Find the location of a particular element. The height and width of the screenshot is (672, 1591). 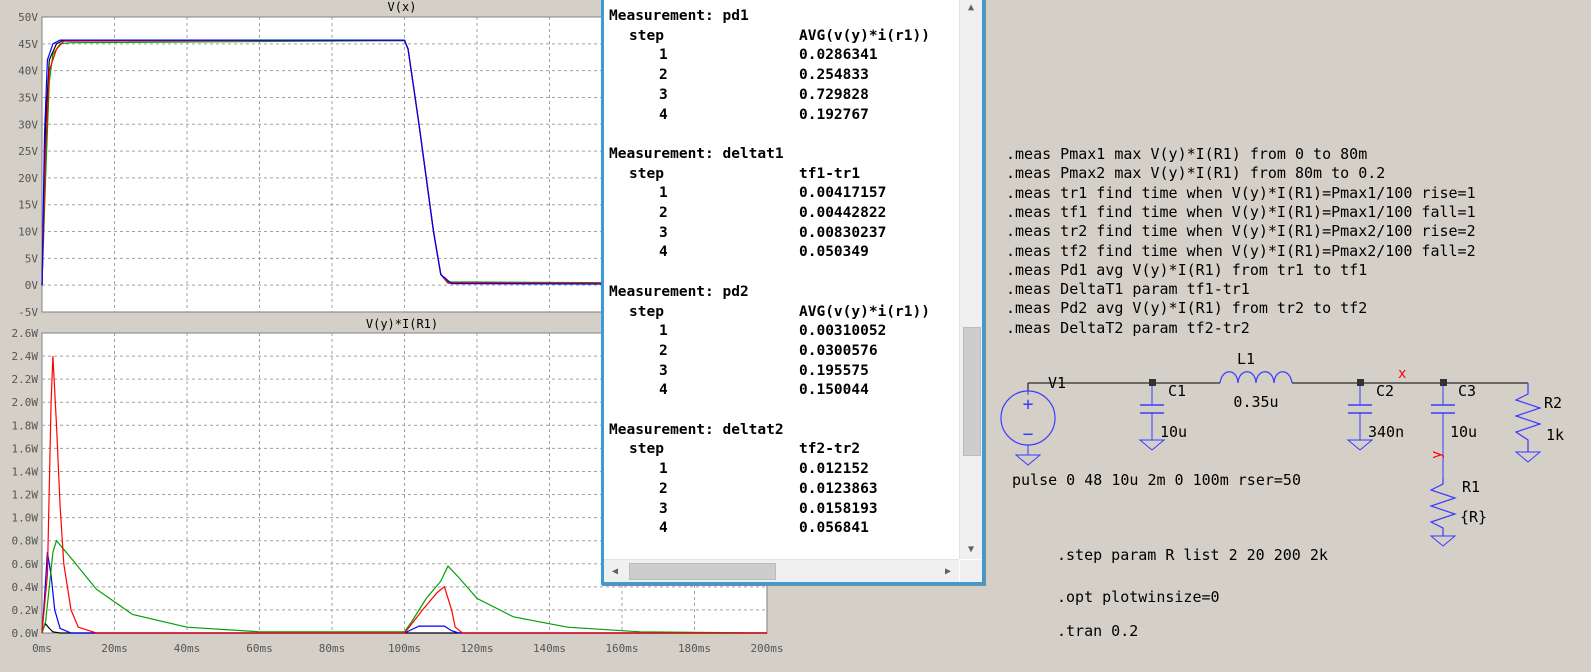

y-tick-label: 0.0W is located at coordinates (25, 633).